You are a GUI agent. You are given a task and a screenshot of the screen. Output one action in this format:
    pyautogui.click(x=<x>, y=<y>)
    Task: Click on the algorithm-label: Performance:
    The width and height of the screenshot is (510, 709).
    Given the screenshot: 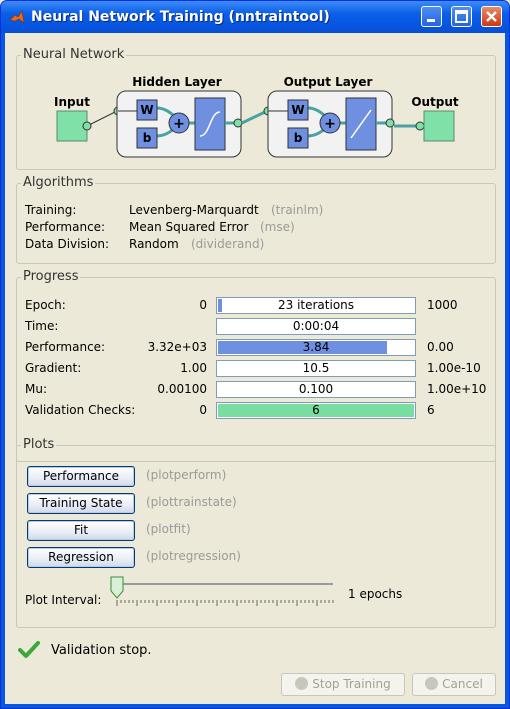 What is the action you would take?
    pyautogui.click(x=65, y=227)
    